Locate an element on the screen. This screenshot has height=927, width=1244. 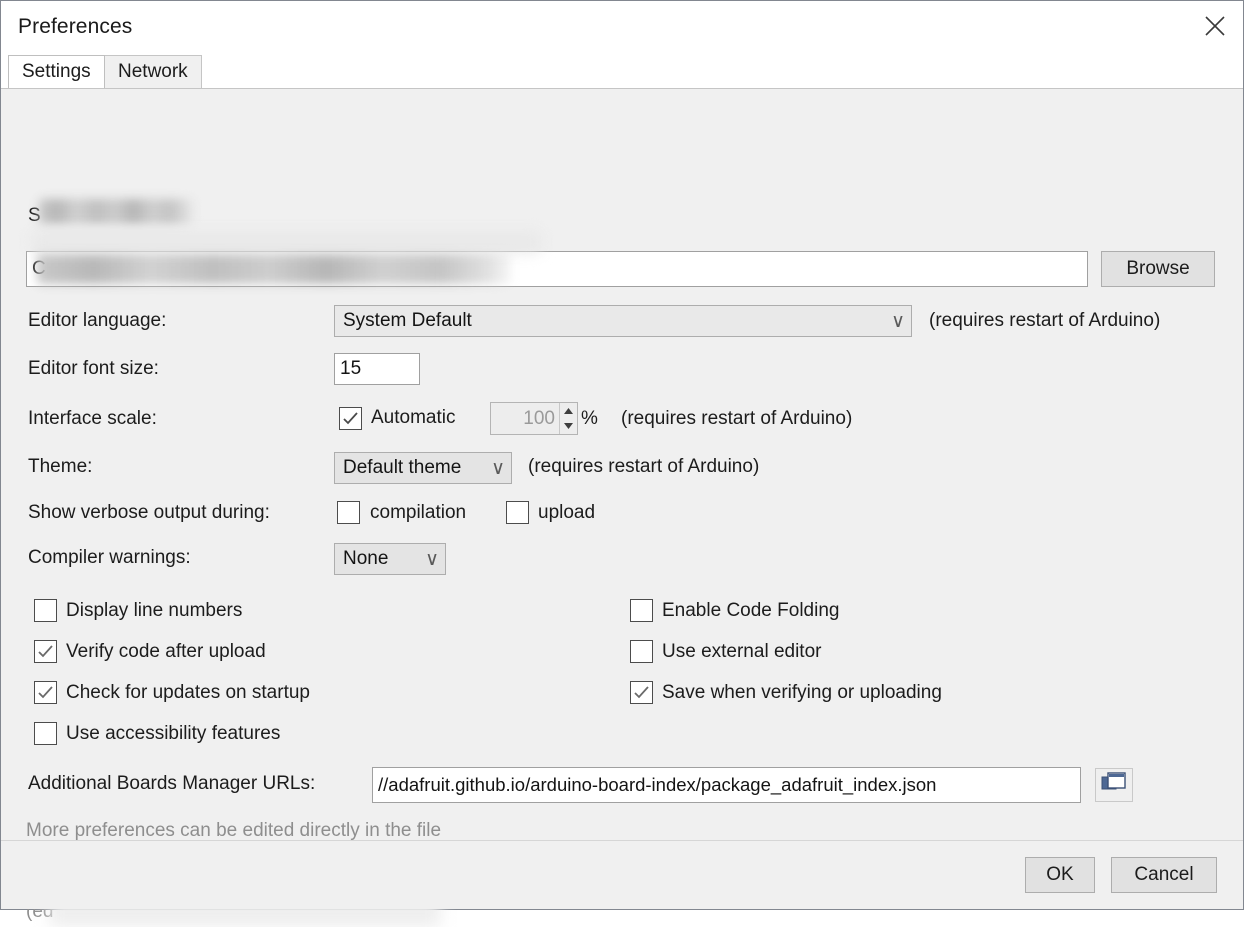
checkbox-save-when-verifying-or-uploading is located at coordinates (641, 692).